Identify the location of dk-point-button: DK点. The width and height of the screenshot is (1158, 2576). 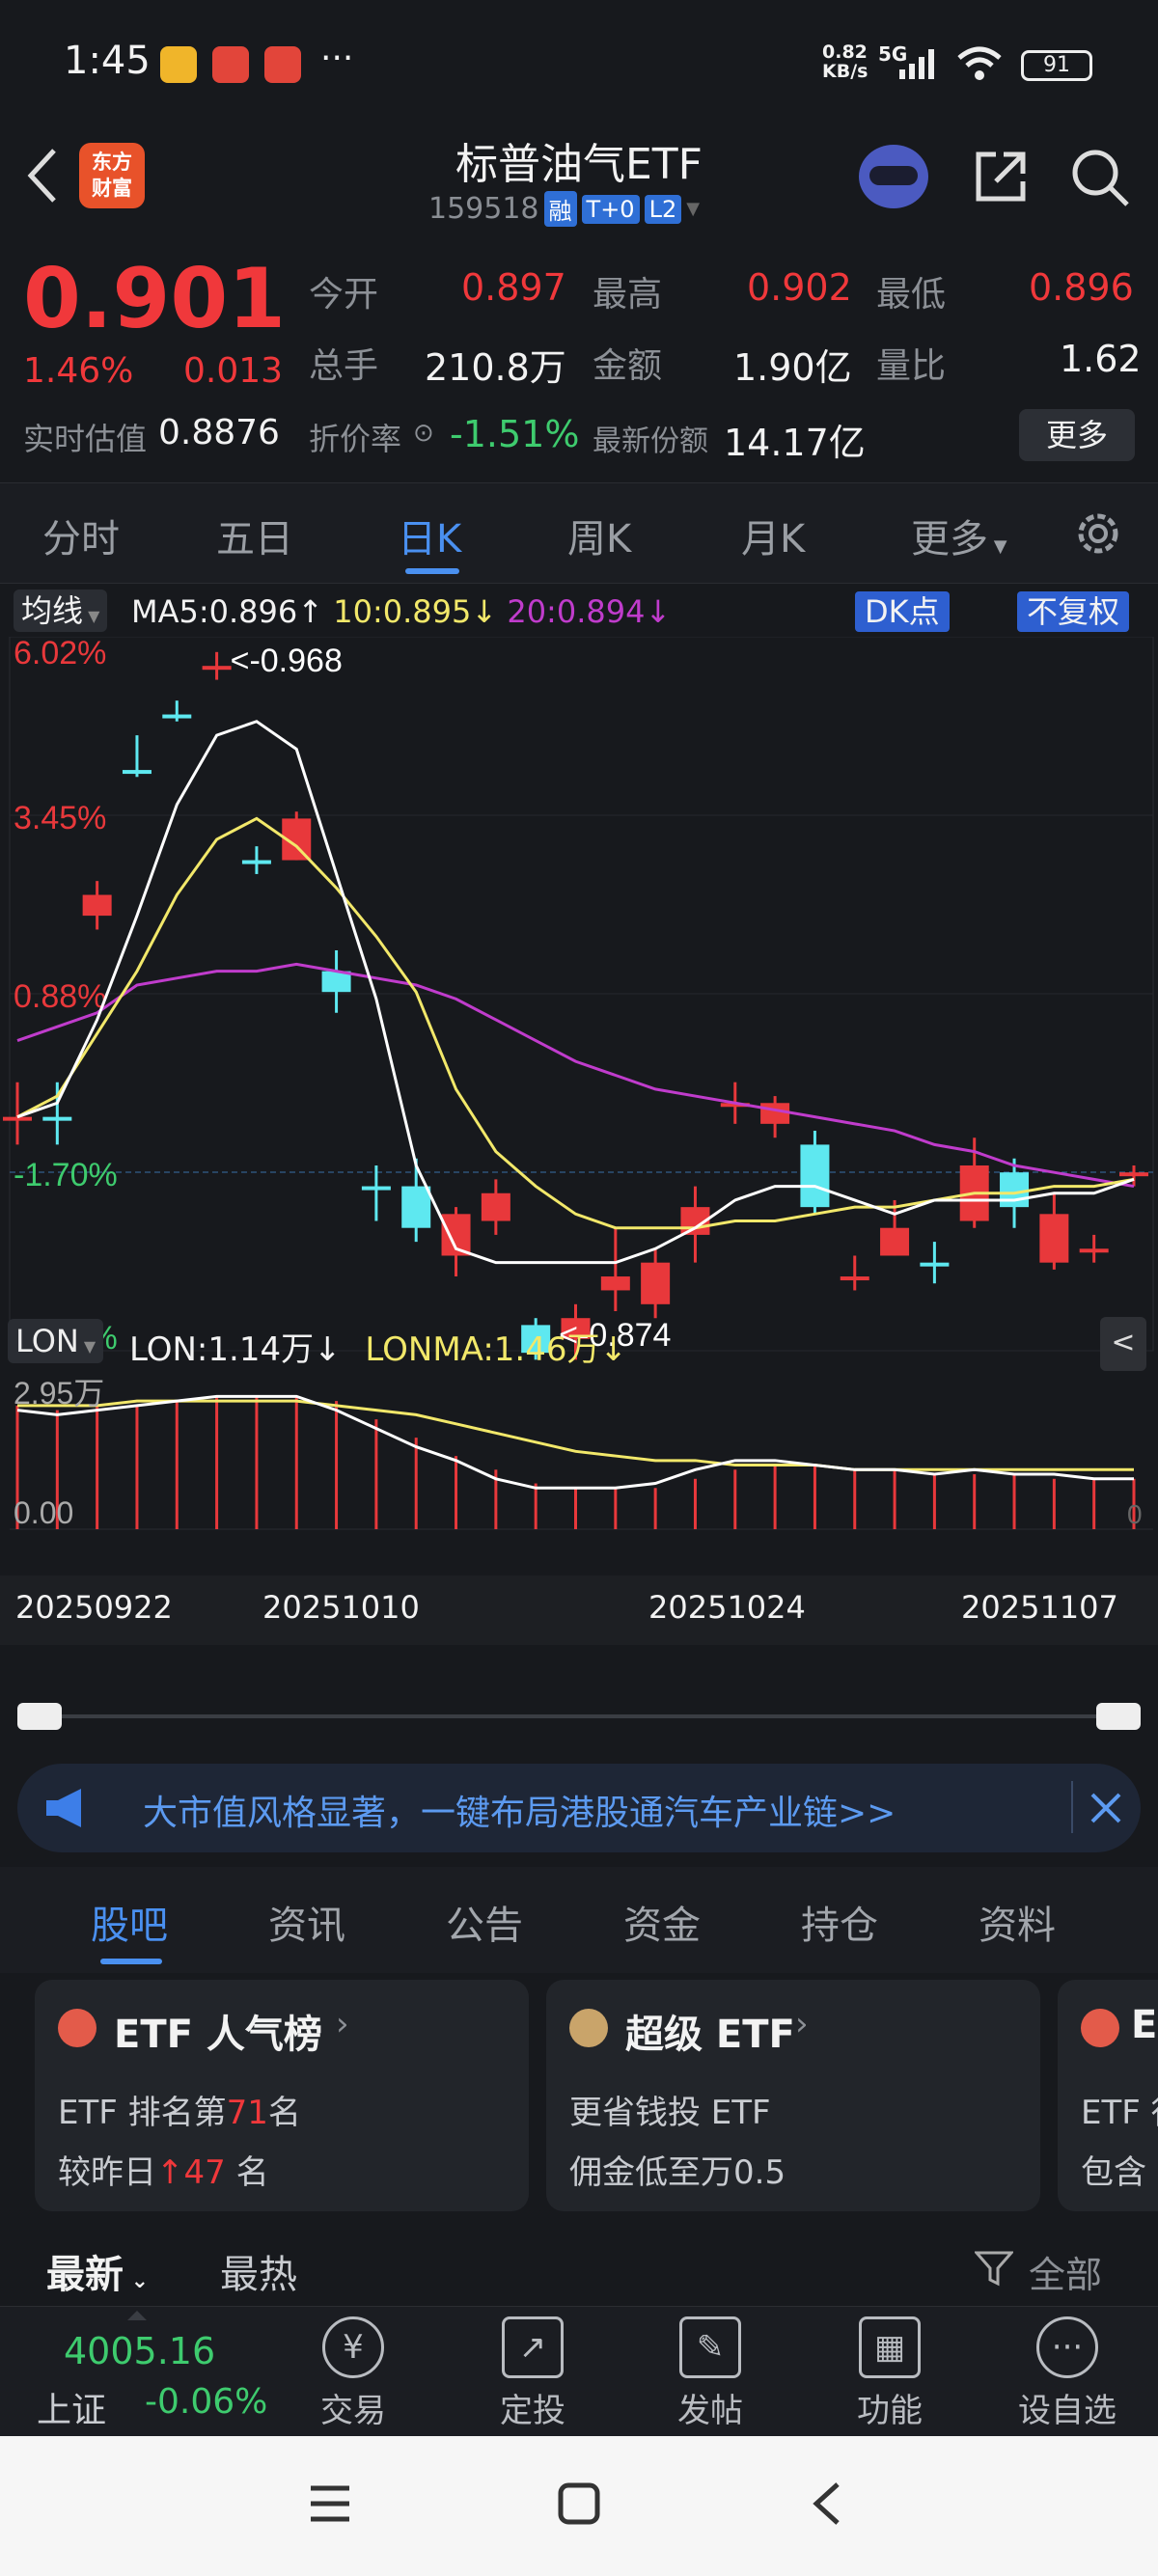
(902, 611).